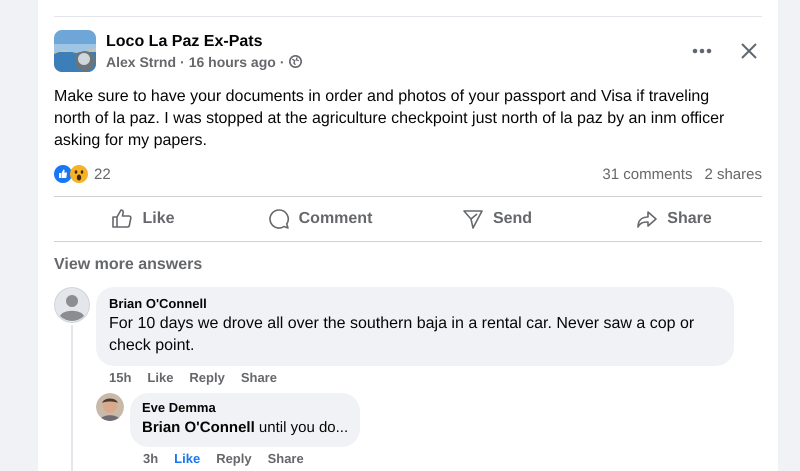 This screenshot has width=800, height=471. What do you see at coordinates (392, 41) in the screenshot?
I see `group-name: Loco La Paz Ex-Pats` at bounding box center [392, 41].